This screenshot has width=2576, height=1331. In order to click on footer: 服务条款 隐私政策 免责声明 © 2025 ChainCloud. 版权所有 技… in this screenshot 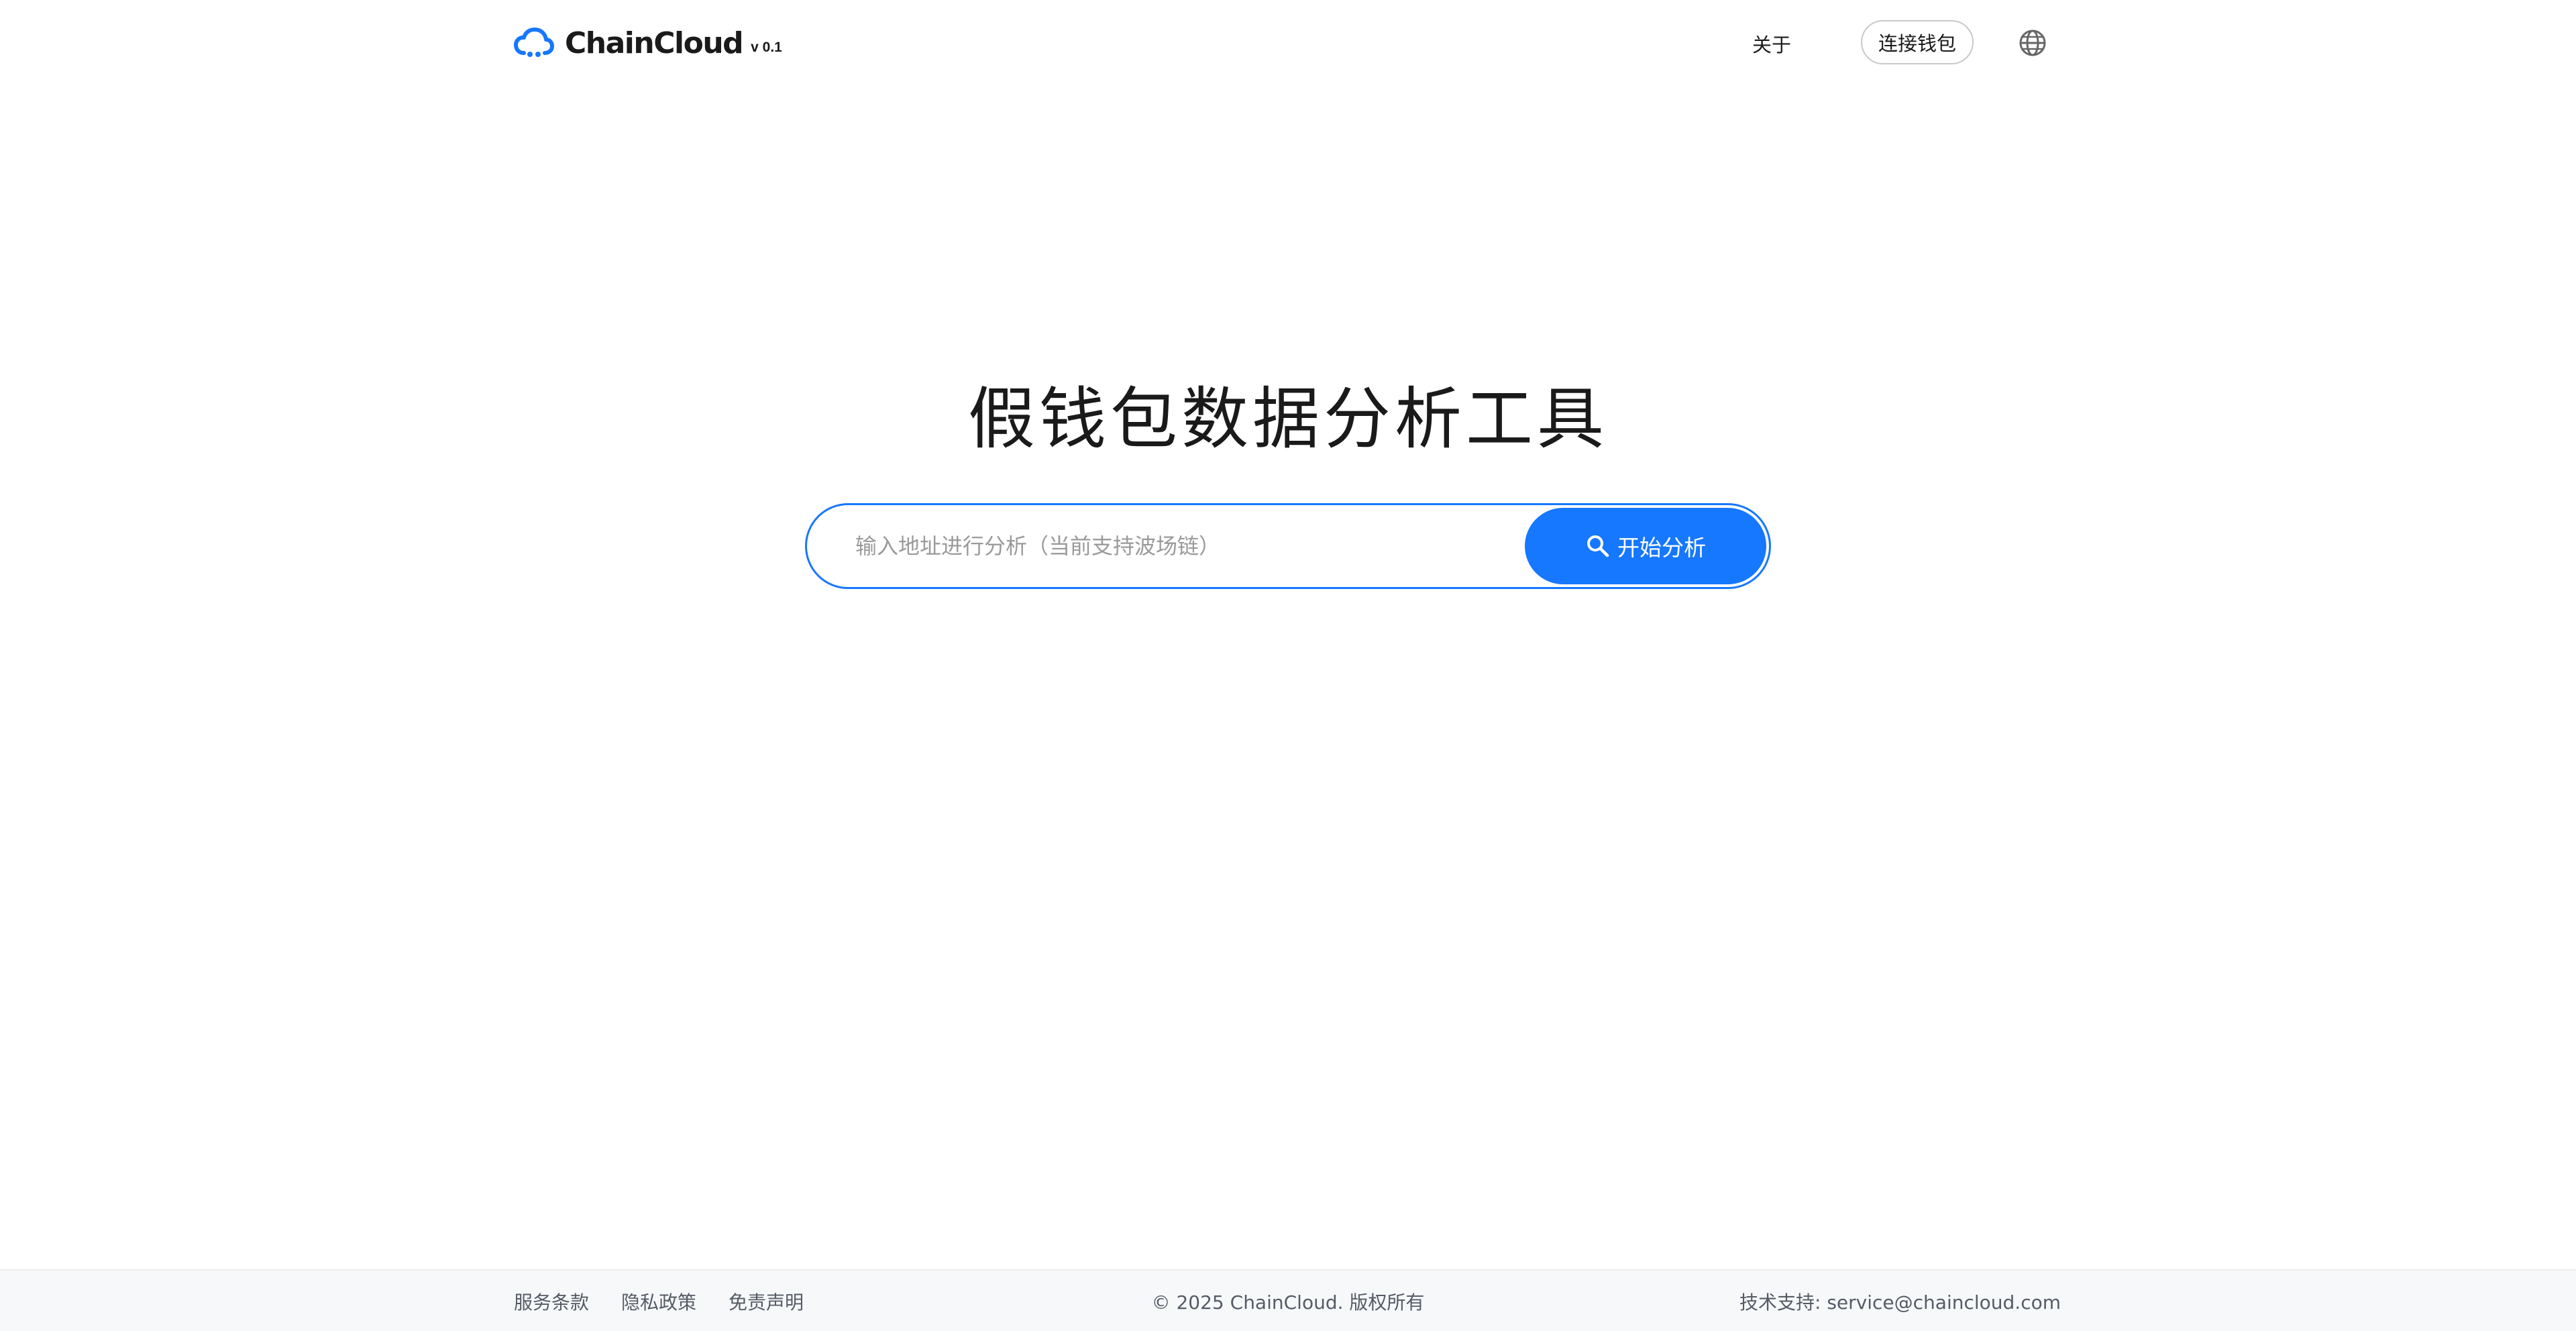, I will do `click(1288, 1300)`.